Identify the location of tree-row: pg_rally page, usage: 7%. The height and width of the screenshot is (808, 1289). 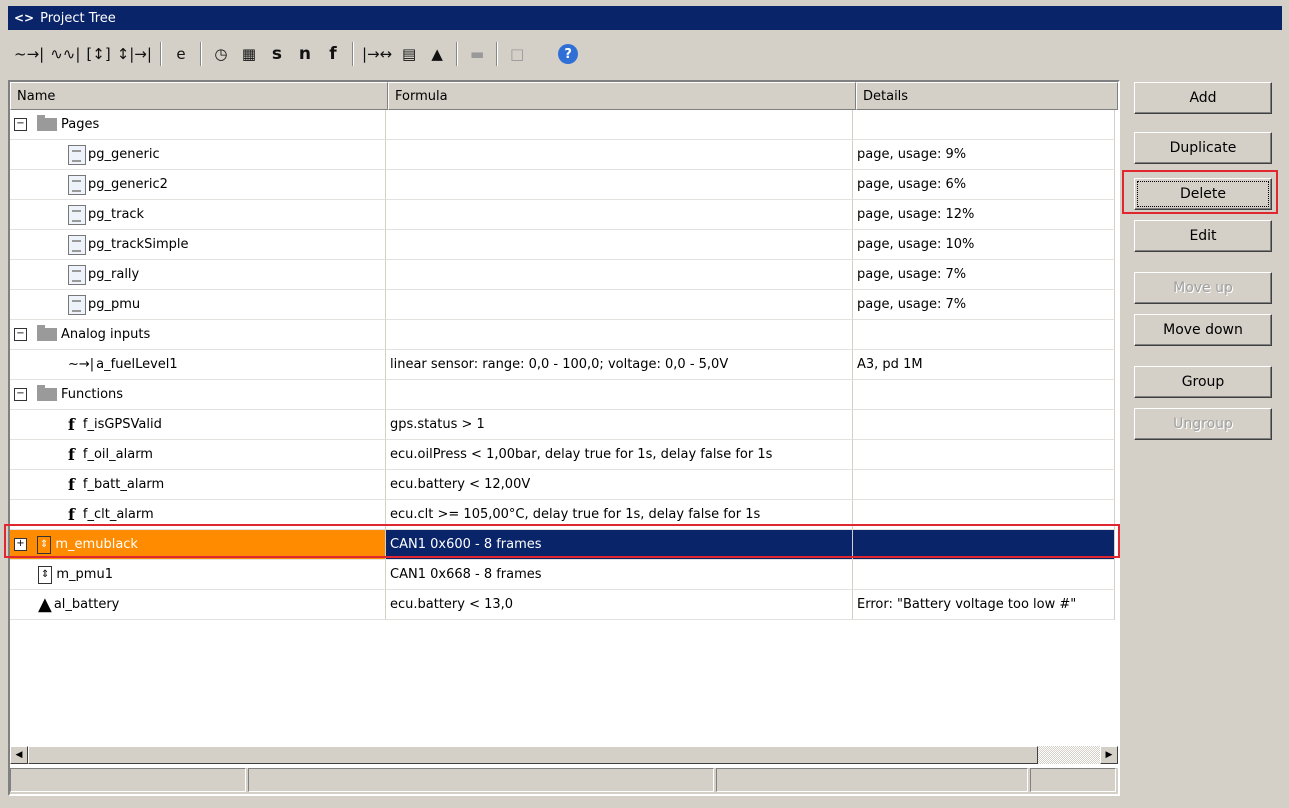
(564, 275).